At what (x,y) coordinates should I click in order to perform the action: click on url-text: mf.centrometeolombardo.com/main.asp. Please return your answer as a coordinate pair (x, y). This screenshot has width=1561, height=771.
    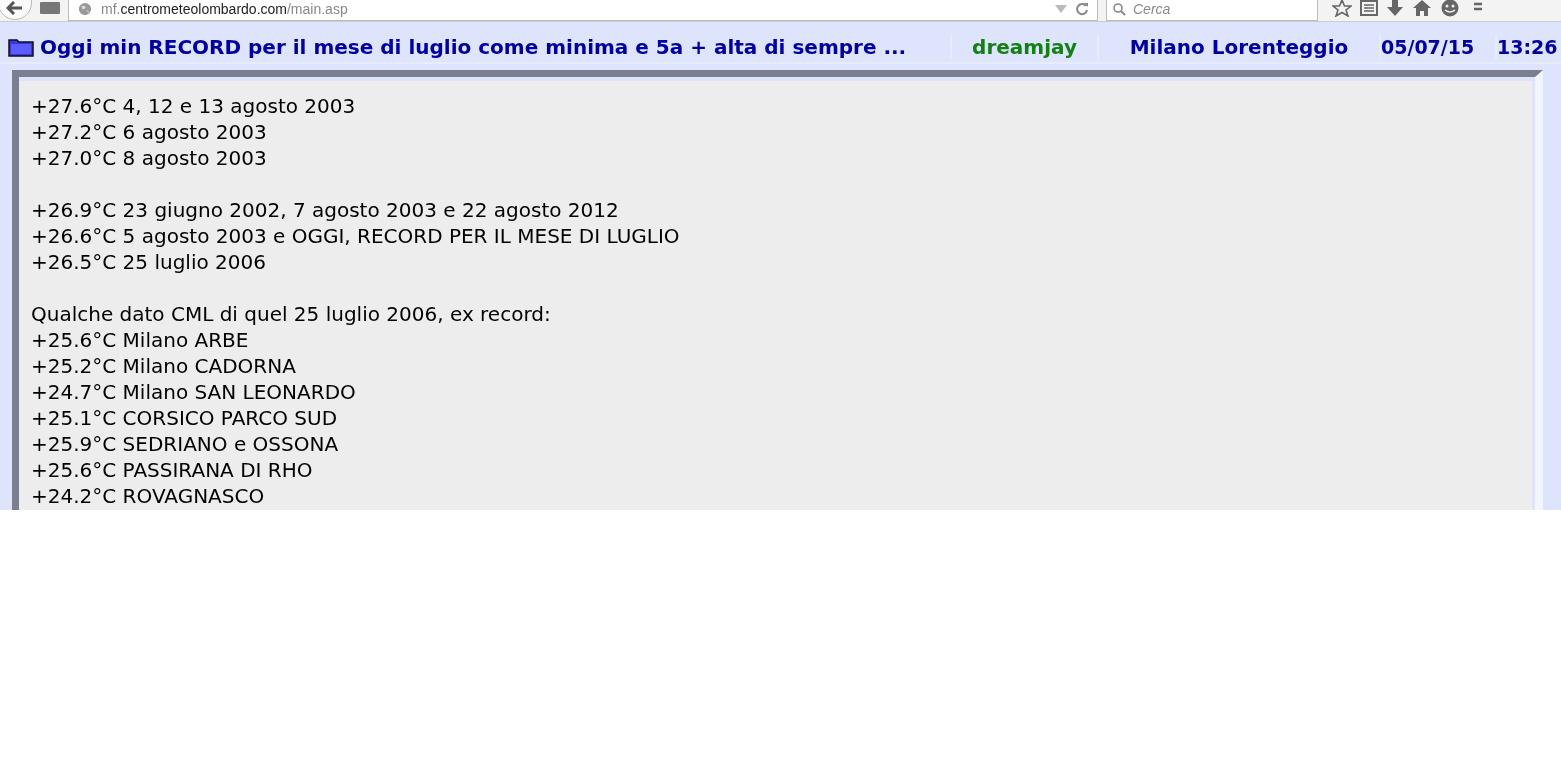
    Looking at the image, I should click on (224, 9).